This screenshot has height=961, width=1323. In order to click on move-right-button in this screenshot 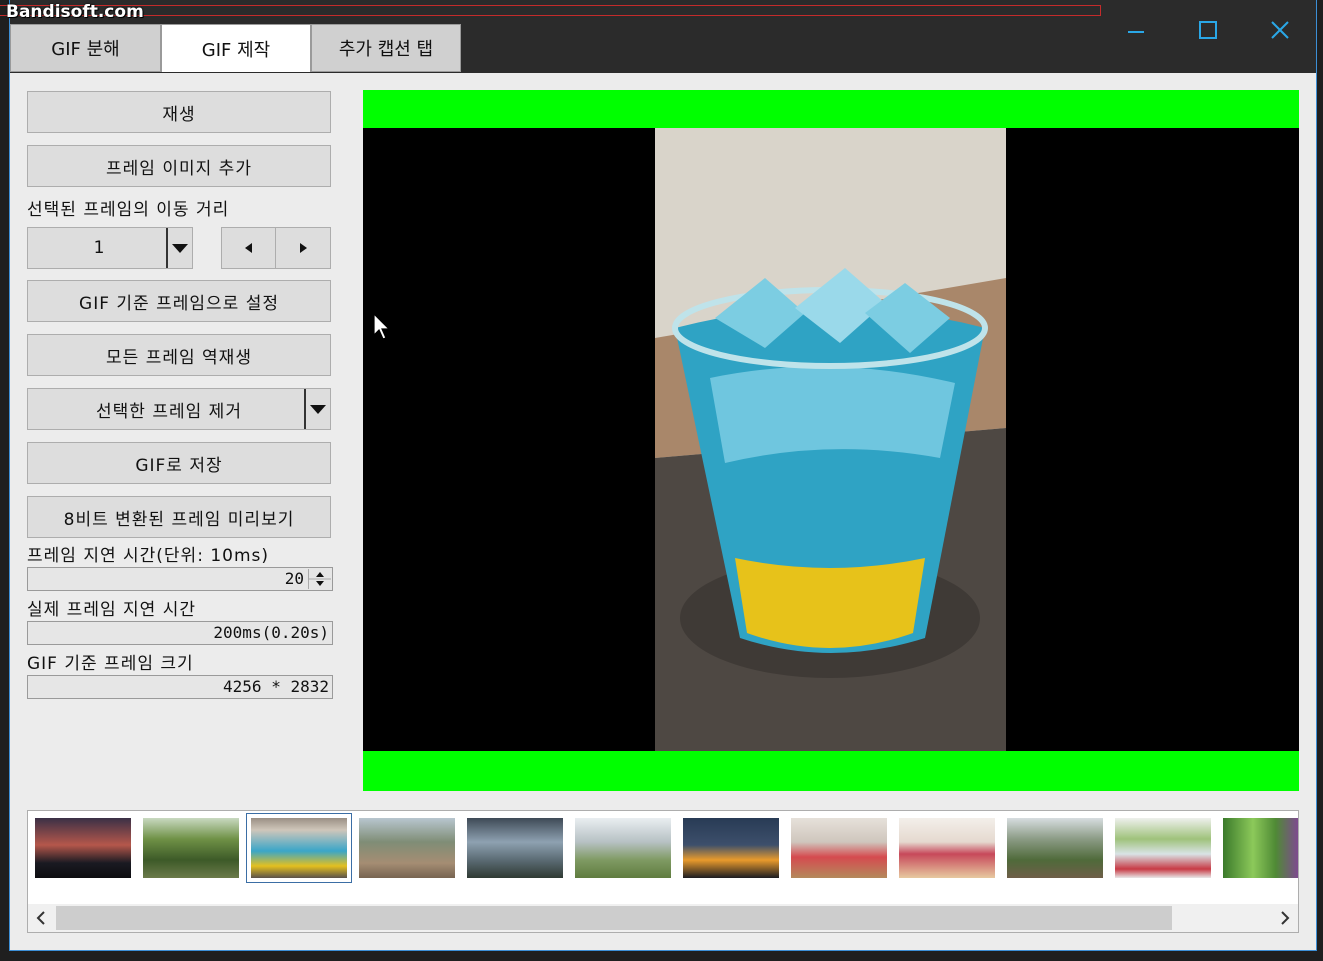, I will do `click(303, 248)`.